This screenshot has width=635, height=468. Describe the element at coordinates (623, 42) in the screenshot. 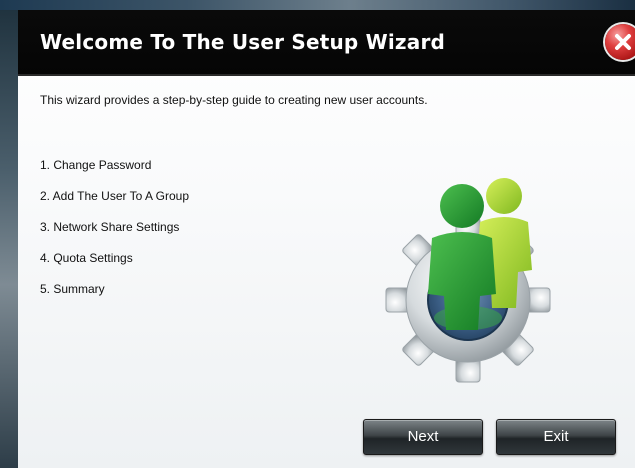

I see `close-icon` at that location.